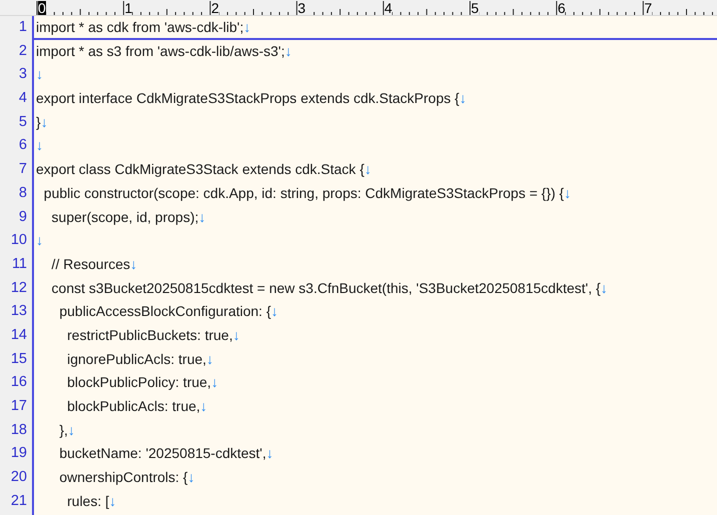 This screenshot has width=717, height=515. What do you see at coordinates (23, 27) in the screenshot?
I see `line-number: 1` at bounding box center [23, 27].